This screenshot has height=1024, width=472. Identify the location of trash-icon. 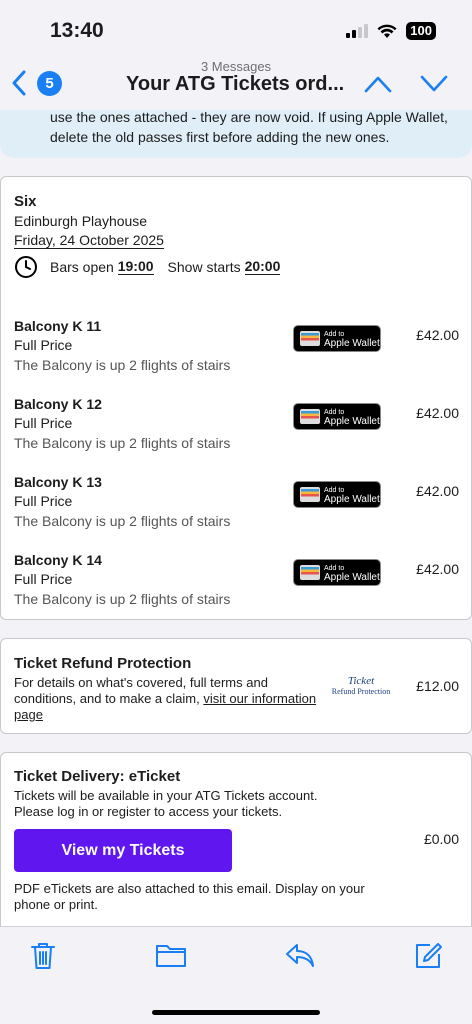
(43, 956).